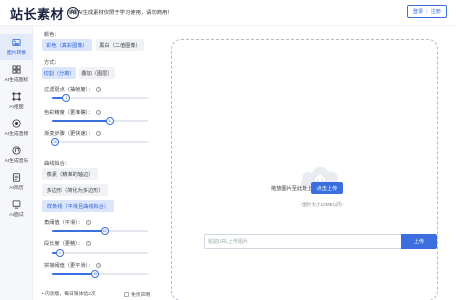 The image size is (456, 300). Describe the element at coordinates (73, 90) in the screenshot. I see `slider-label-spot-filter: 过滤斑点（抽帧度）：?` at that location.